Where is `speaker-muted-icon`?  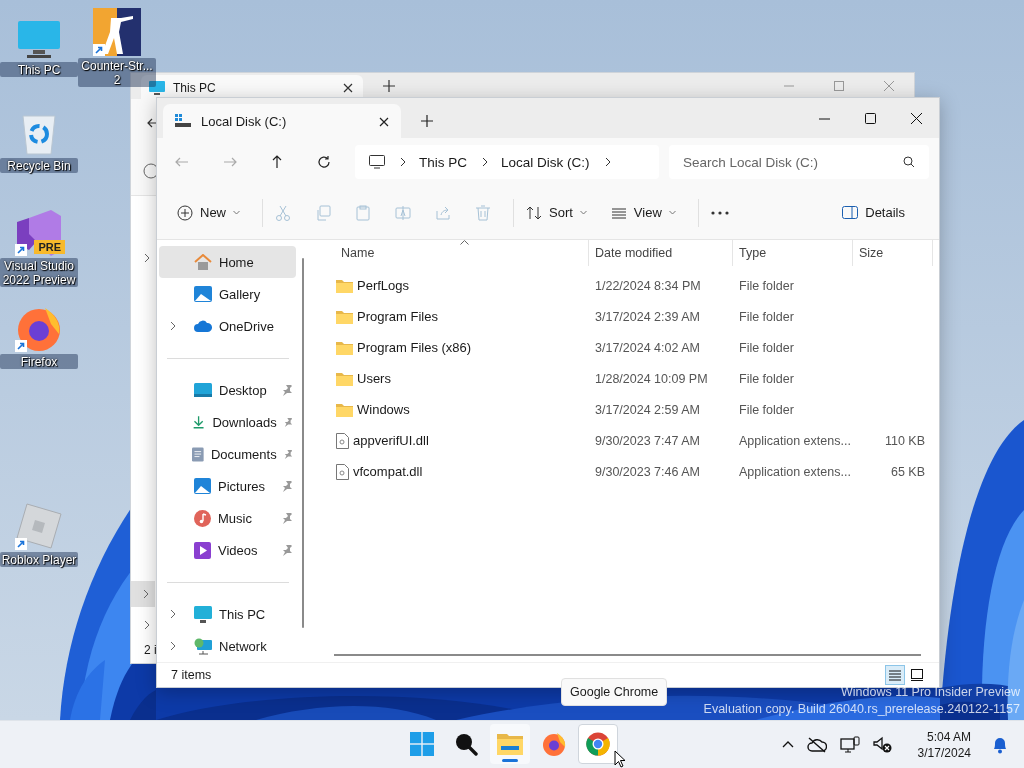 speaker-muted-icon is located at coordinates (882, 744).